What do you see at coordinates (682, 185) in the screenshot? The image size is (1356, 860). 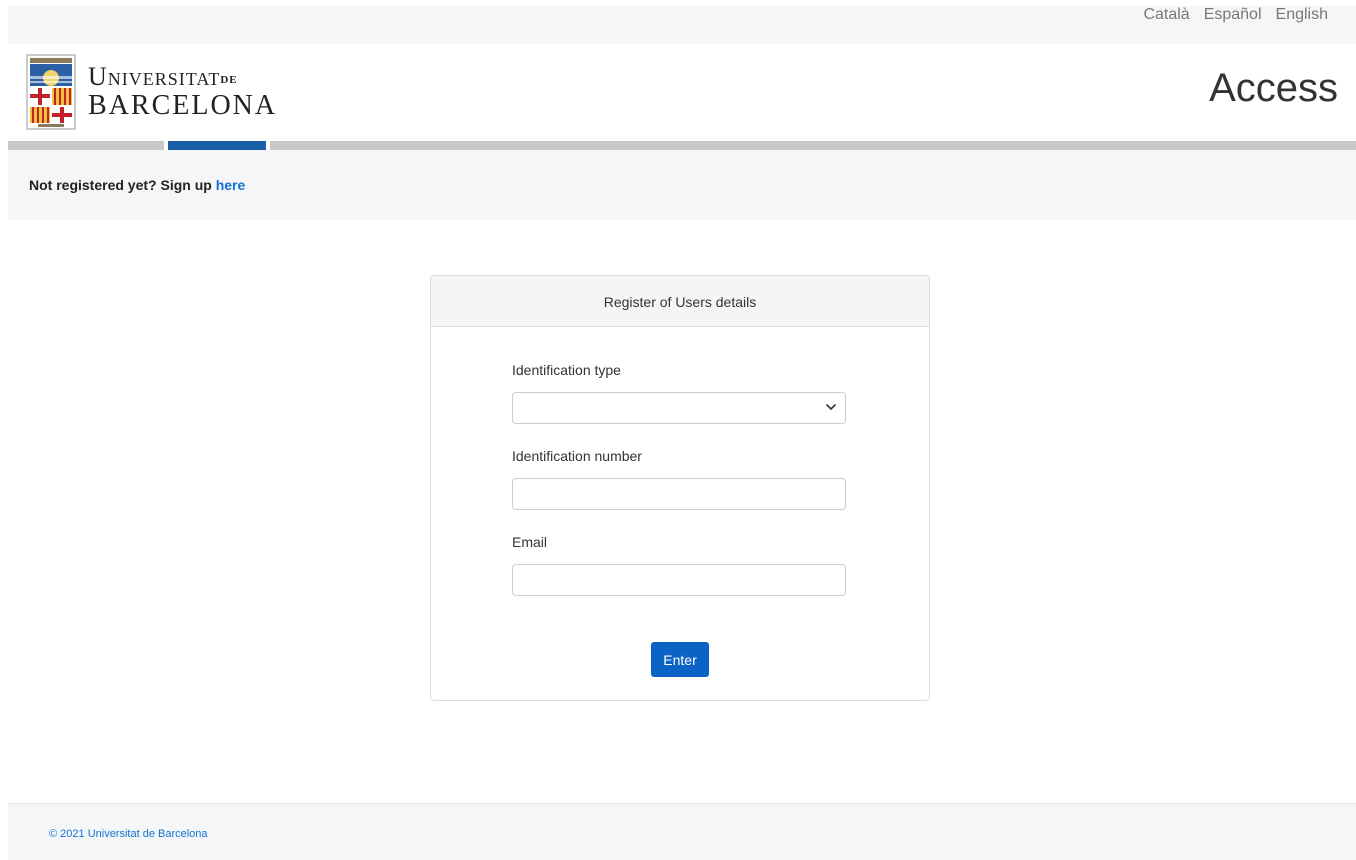 I see `signup-bar: Not registered yet? Sign up here` at bounding box center [682, 185].